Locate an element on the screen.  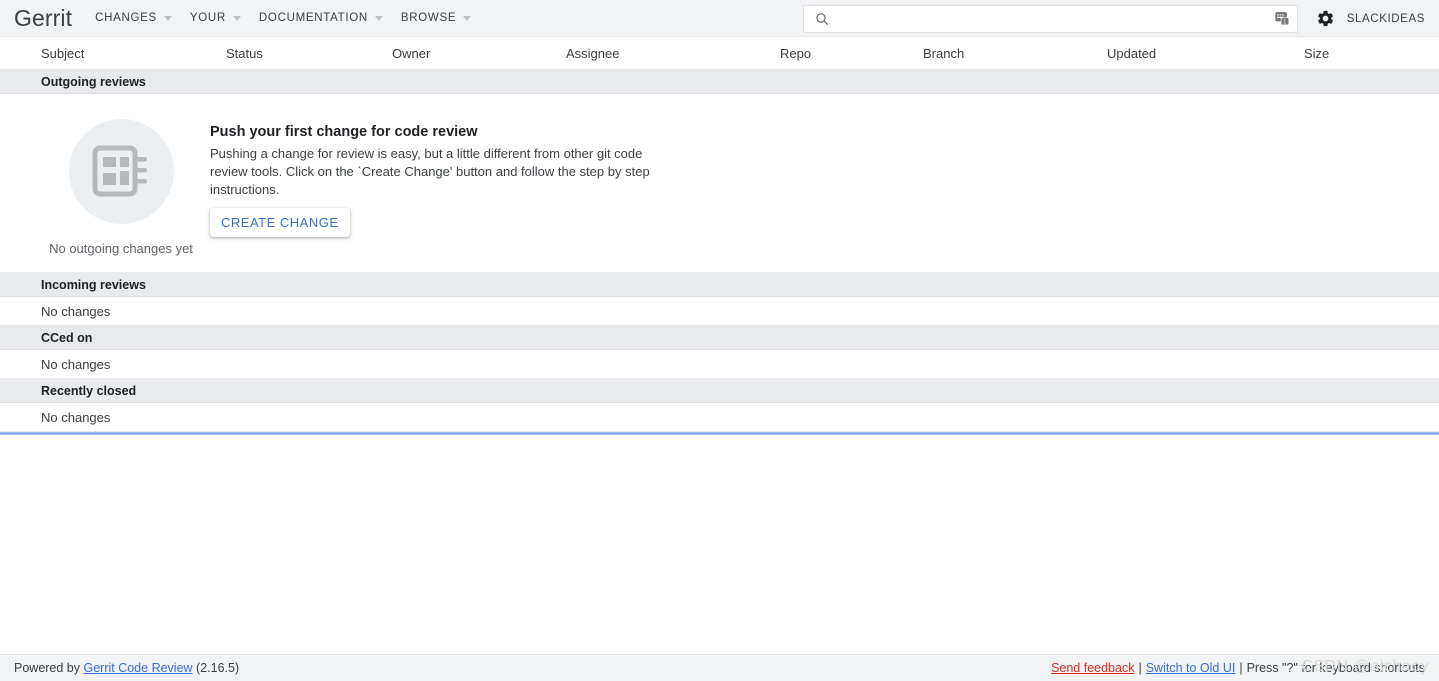
nav-item-your: YOUR is located at coordinates (215, 18).